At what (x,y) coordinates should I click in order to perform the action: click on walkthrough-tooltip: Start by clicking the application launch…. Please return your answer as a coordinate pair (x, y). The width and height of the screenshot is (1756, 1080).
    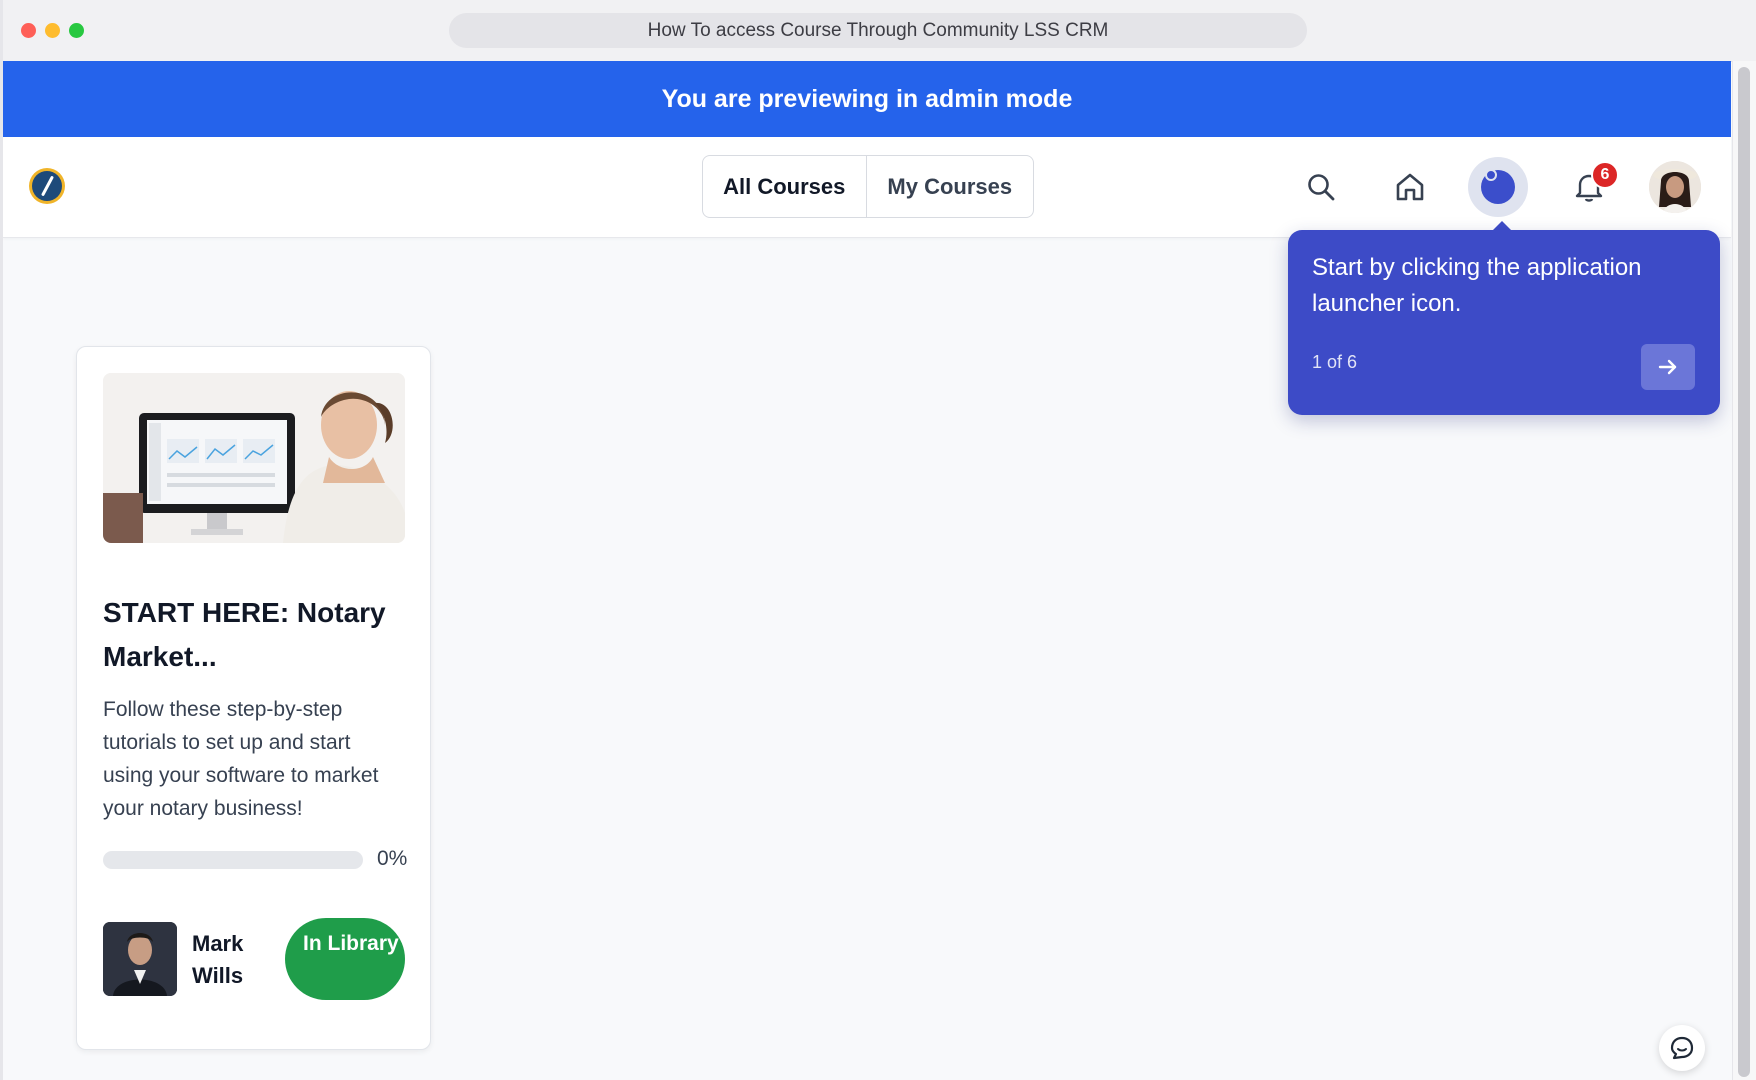
    Looking at the image, I should click on (1504, 322).